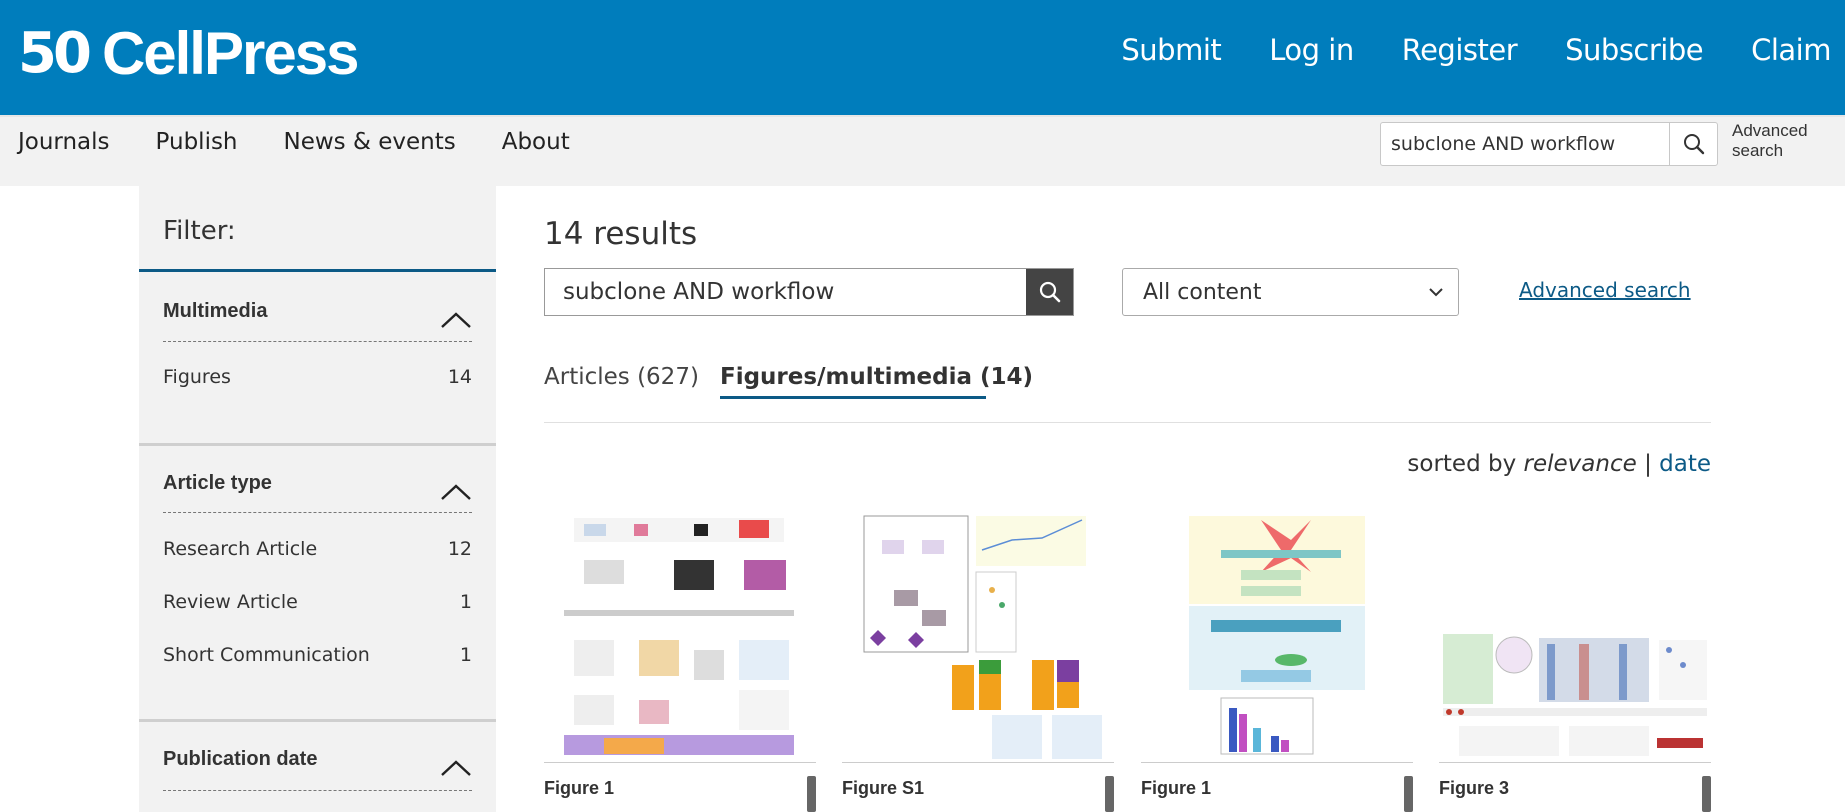  I want to click on subscribe-link: Subscribe, so click(1634, 50).